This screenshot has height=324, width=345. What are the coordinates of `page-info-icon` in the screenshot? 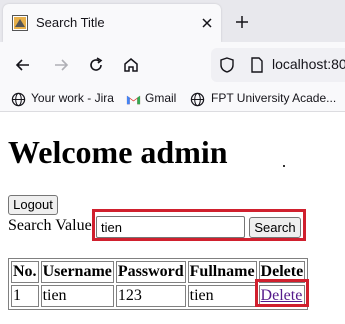 It's located at (257, 65).